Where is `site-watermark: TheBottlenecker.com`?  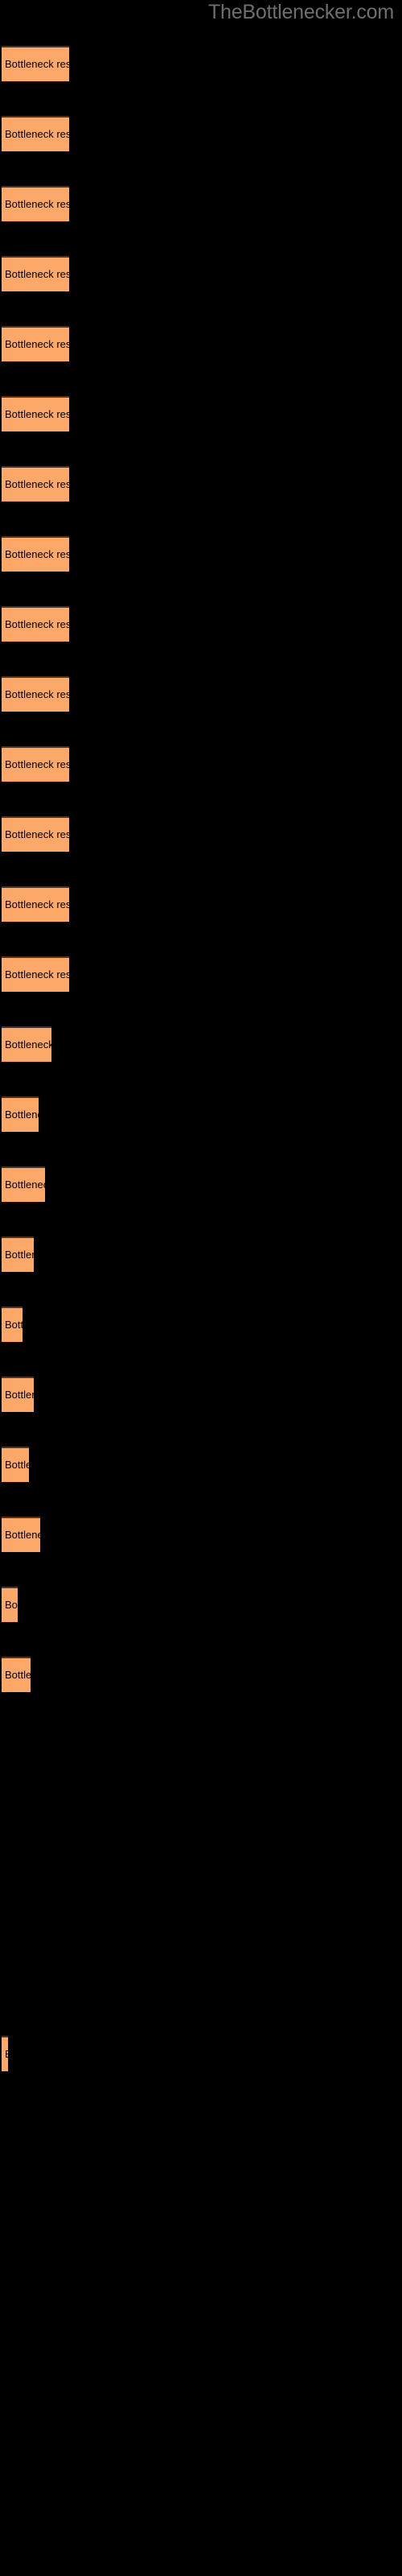 site-watermark: TheBottlenecker.com is located at coordinates (300, 12).